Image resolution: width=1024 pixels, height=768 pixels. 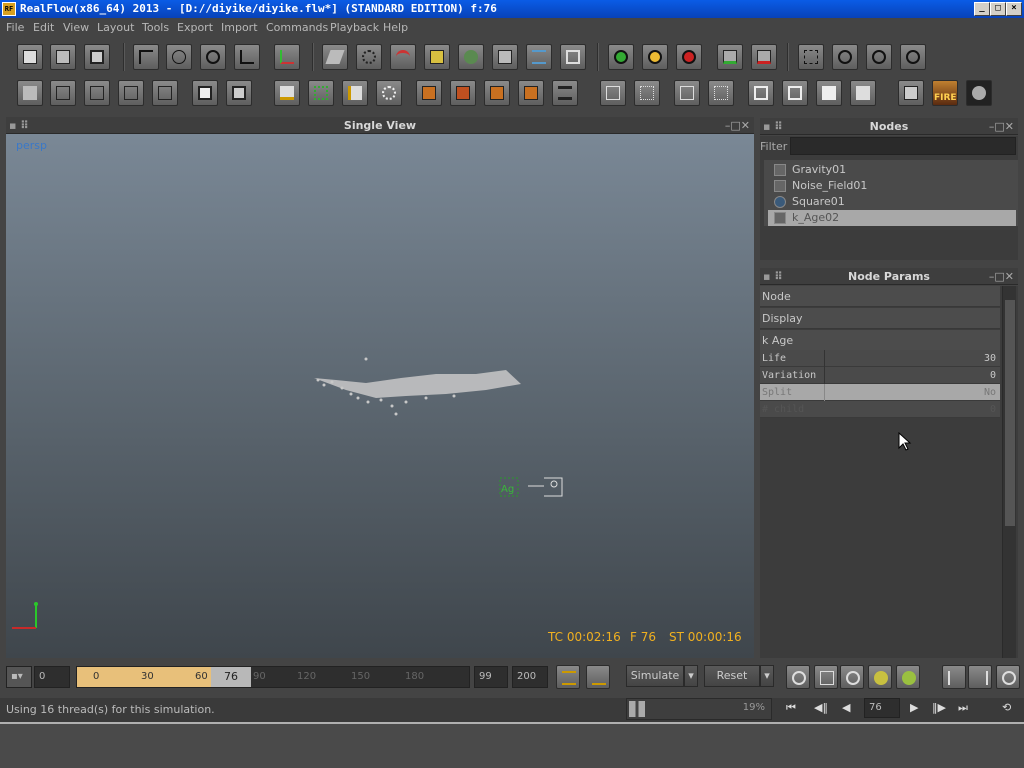 I want to click on cube-white-3-button, so click(x=829, y=93).